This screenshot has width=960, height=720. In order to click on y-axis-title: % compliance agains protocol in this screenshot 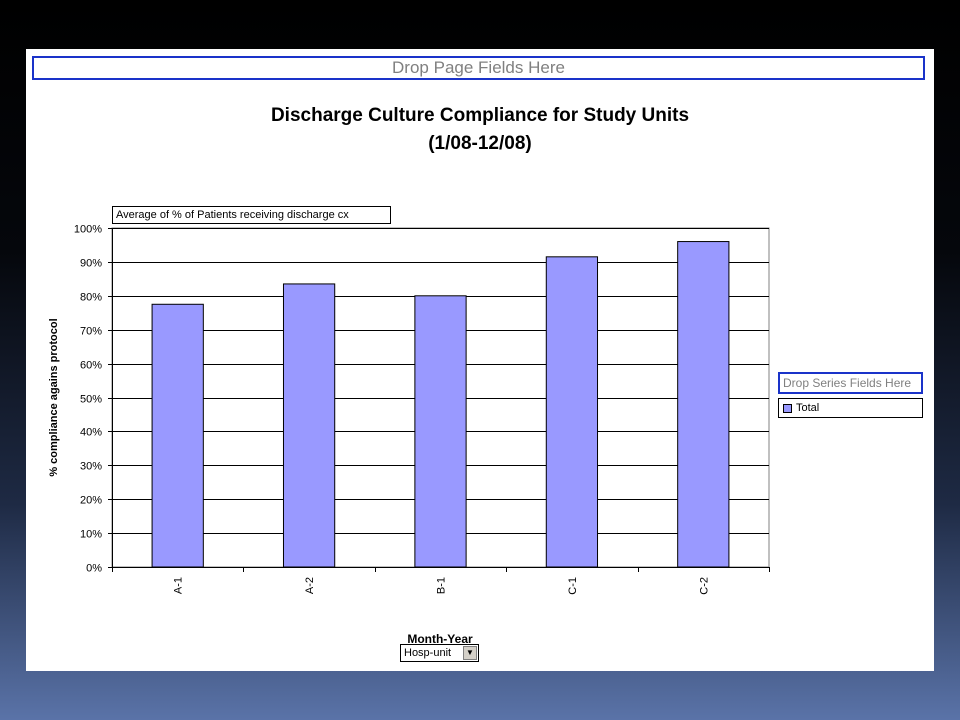, I will do `click(54, 397)`.